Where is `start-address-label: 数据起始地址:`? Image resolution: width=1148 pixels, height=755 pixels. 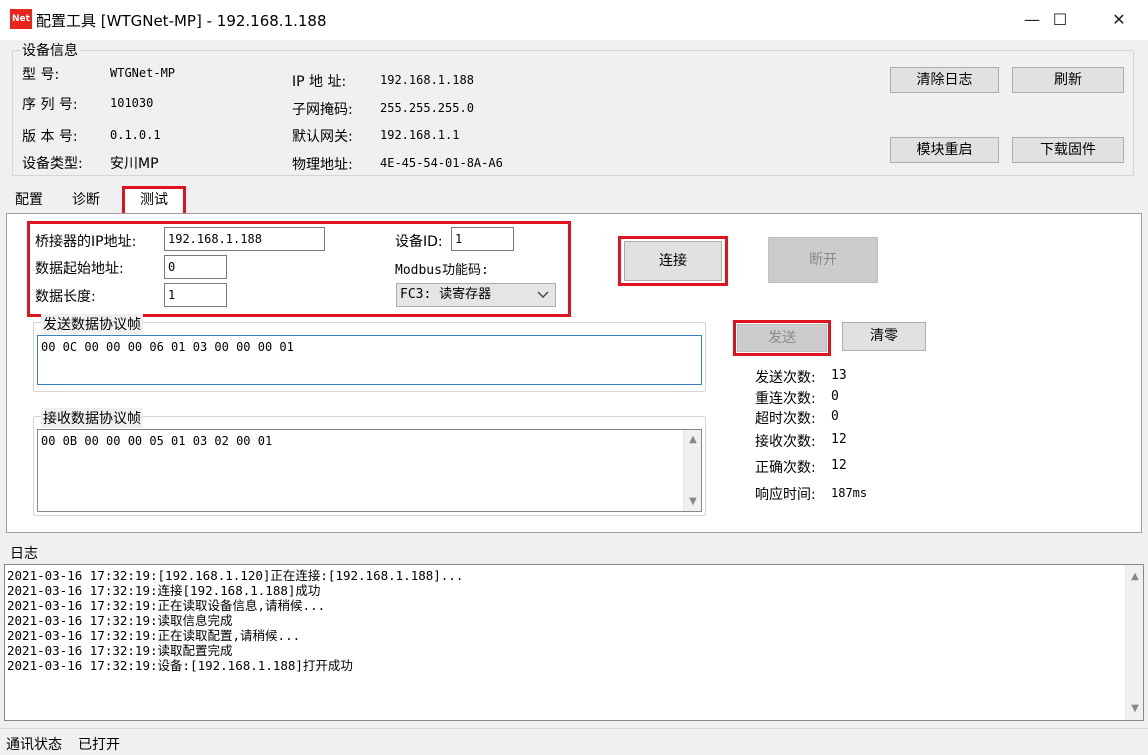
start-address-label: 数据起始地址: is located at coordinates (79, 269).